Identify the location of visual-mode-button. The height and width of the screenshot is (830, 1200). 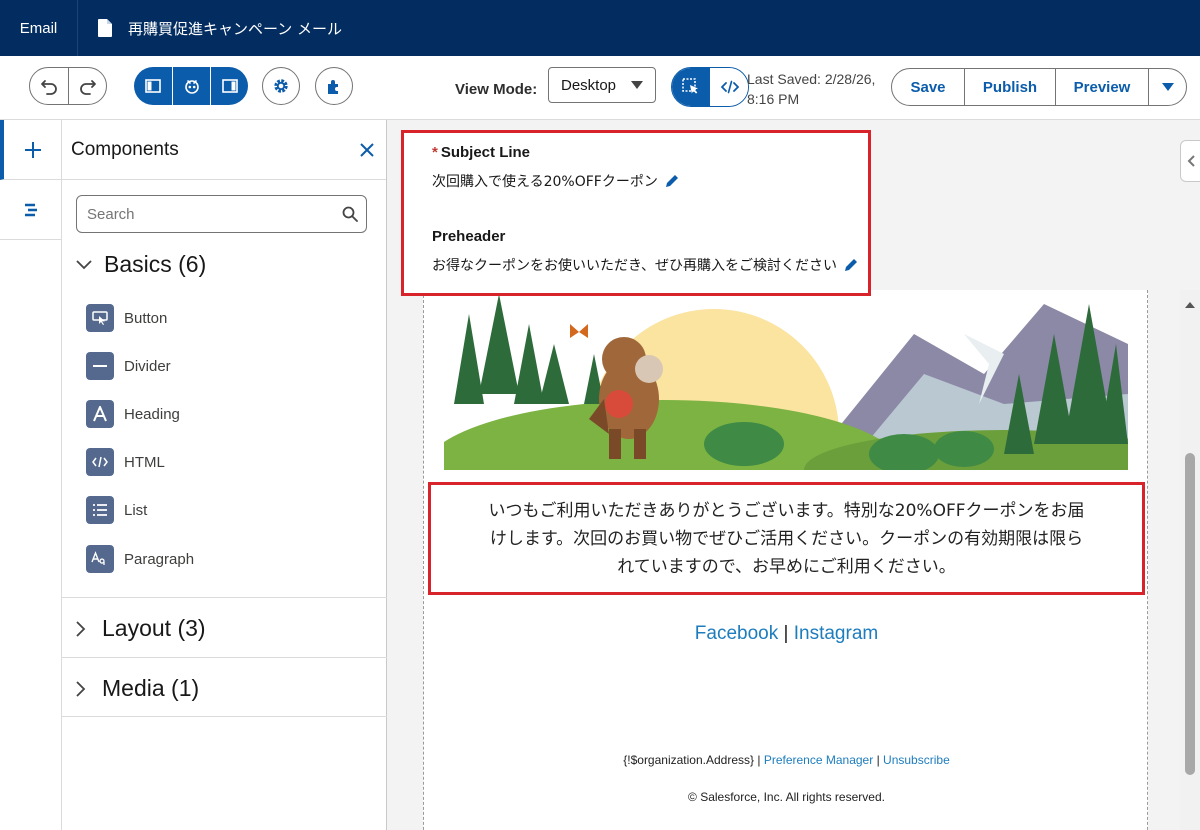
(691, 87).